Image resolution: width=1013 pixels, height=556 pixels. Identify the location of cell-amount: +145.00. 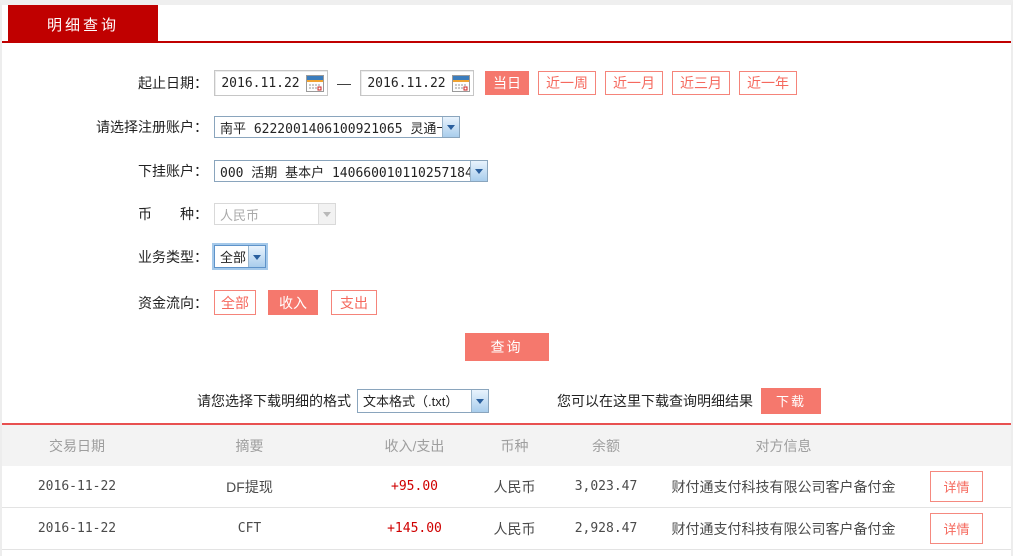
(414, 528).